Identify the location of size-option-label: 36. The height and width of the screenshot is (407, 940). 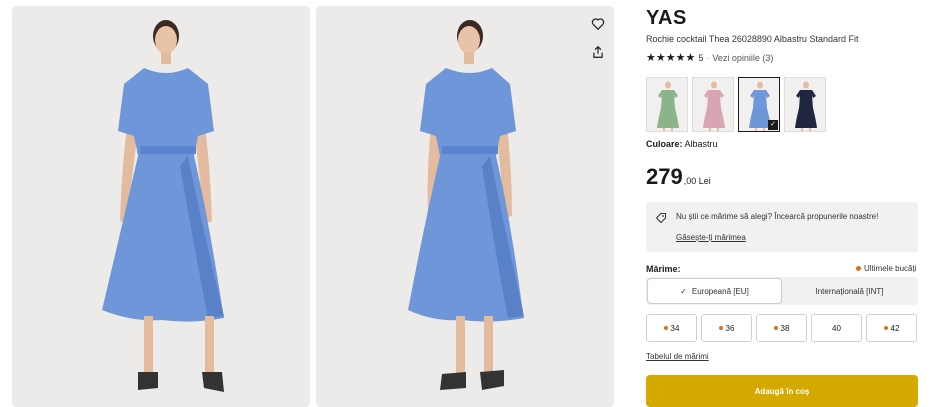
(730, 328).